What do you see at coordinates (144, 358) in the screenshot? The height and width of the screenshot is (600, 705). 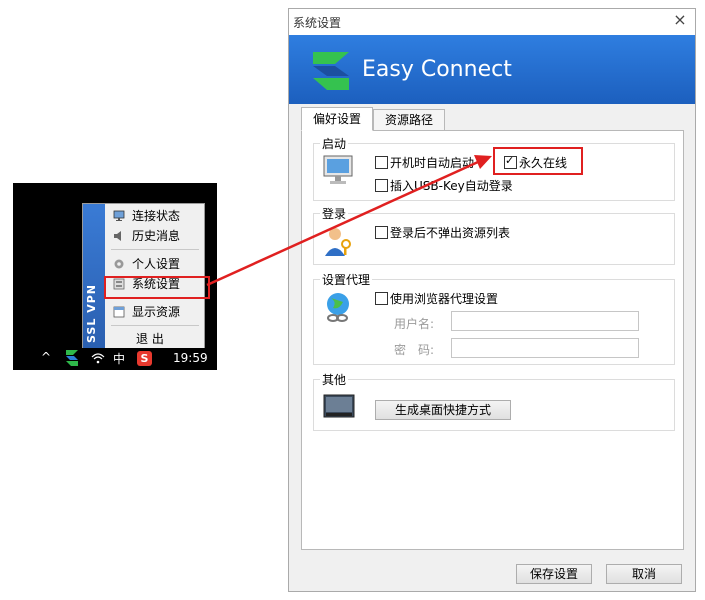 I see `sogou-ime-icon: S` at bounding box center [144, 358].